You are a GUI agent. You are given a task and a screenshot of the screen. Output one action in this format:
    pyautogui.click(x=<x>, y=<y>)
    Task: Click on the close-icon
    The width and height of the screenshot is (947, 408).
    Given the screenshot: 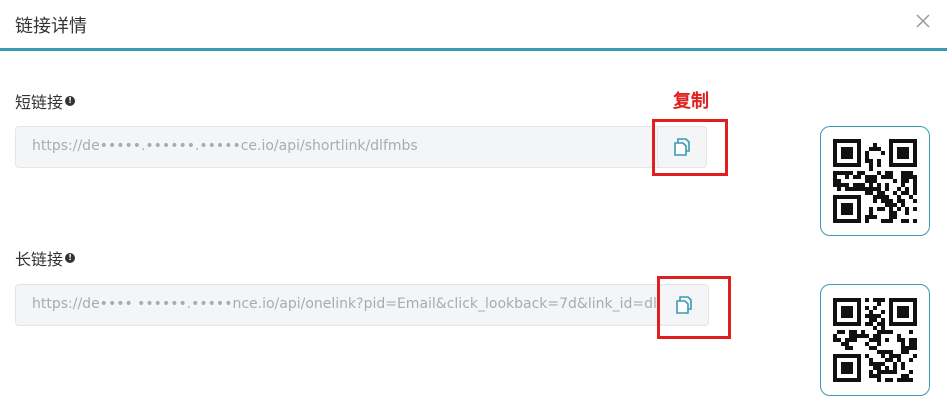 What is the action you would take?
    pyautogui.click(x=923, y=21)
    